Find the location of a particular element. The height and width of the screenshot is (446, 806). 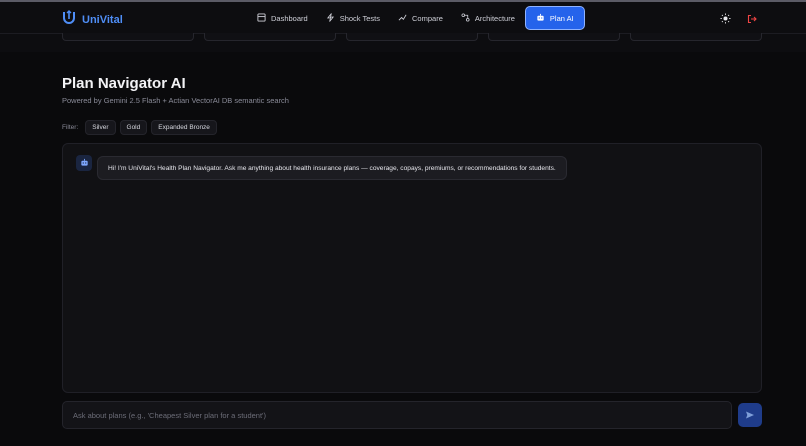

filter-row: Filter: Silver Gold Expanded Bronze is located at coordinates (139, 127).